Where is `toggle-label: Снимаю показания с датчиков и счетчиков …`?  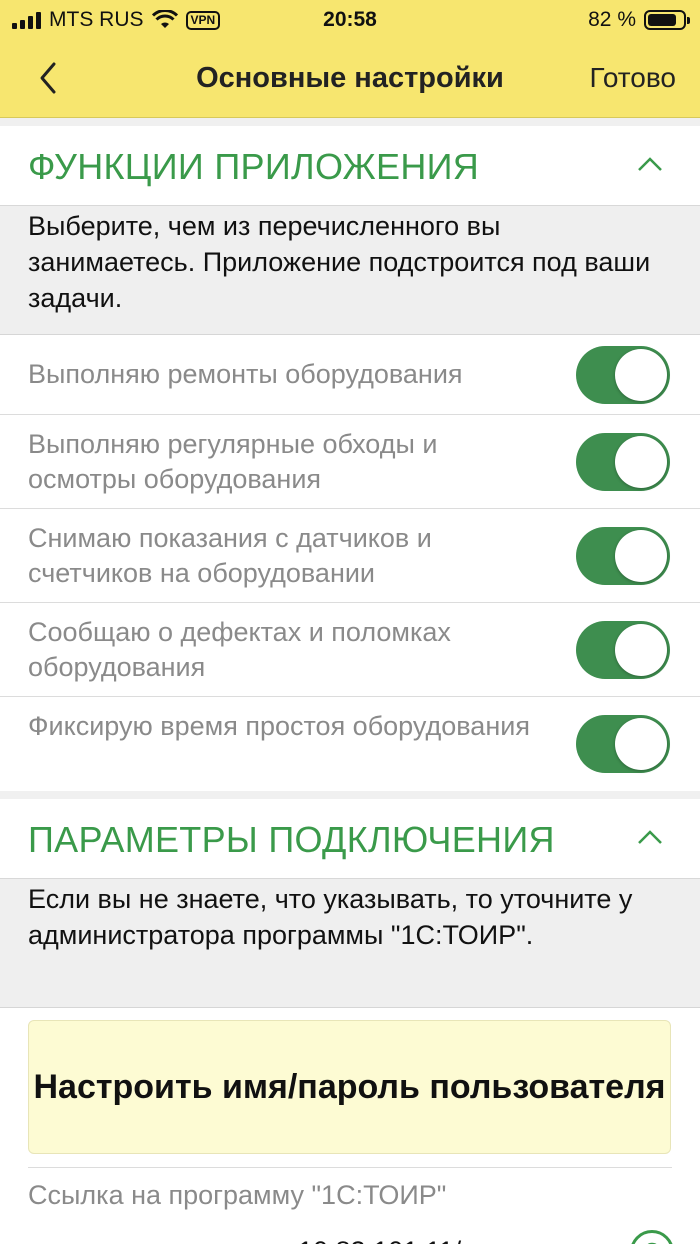
toggle-label: Снимаю показания с датчиков и счетчиков … is located at coordinates (230, 555).